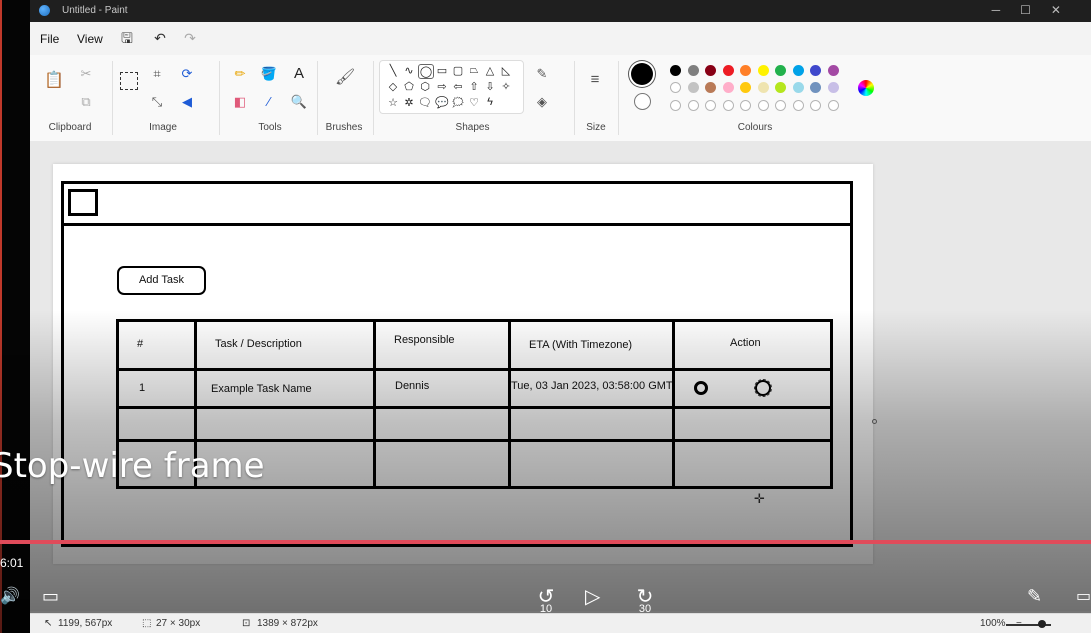  I want to click on primary-color-swatch, so click(642, 74).